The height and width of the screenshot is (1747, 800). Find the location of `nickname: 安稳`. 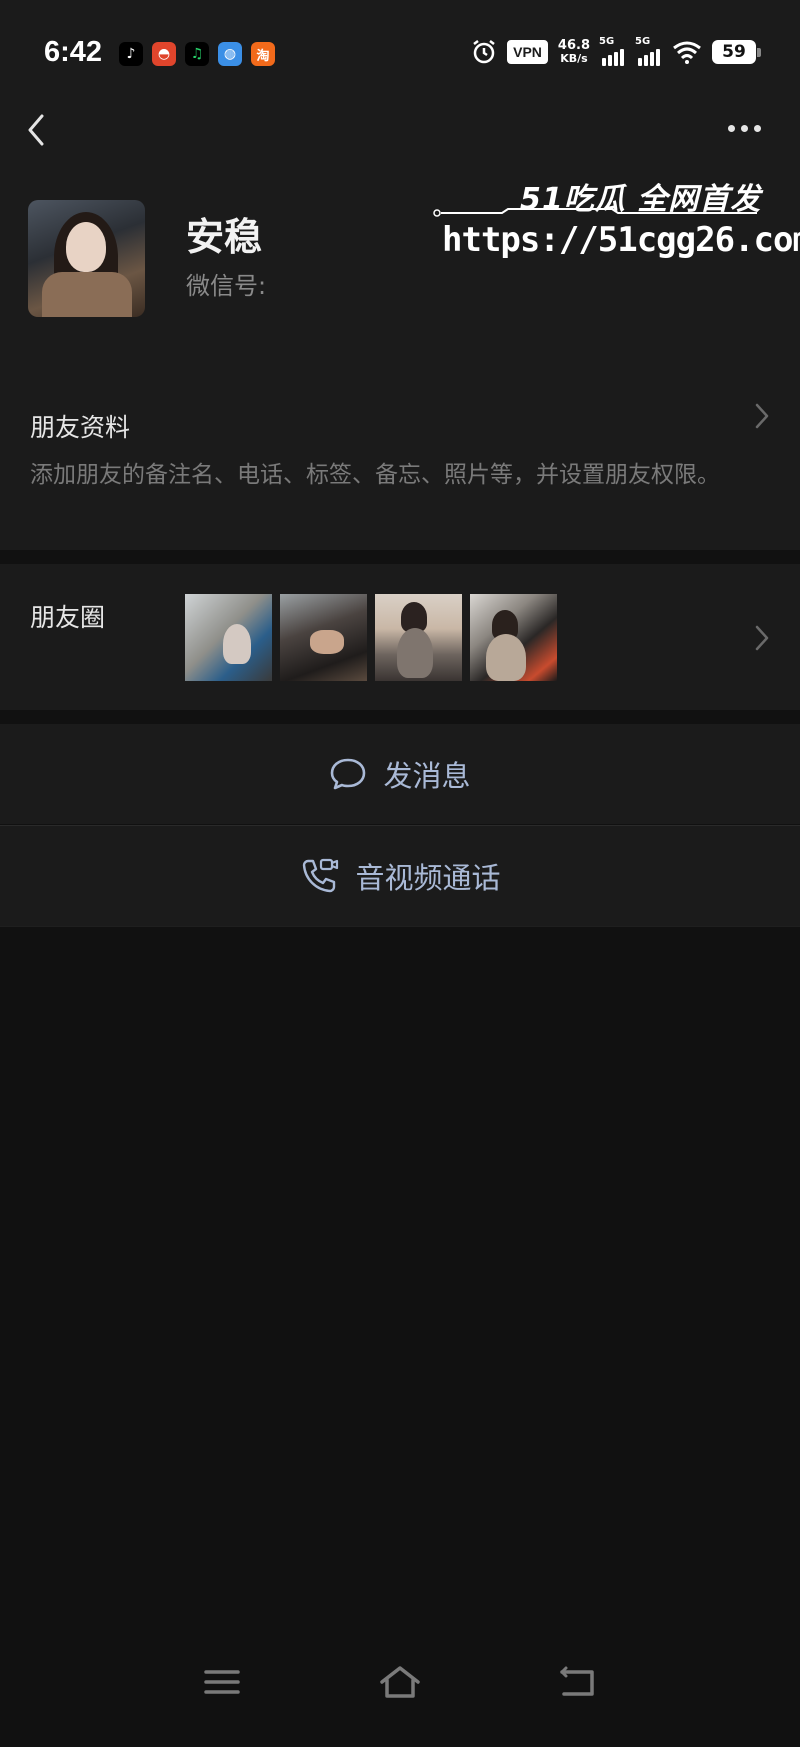

nickname: 安稳 is located at coordinates (224, 237).